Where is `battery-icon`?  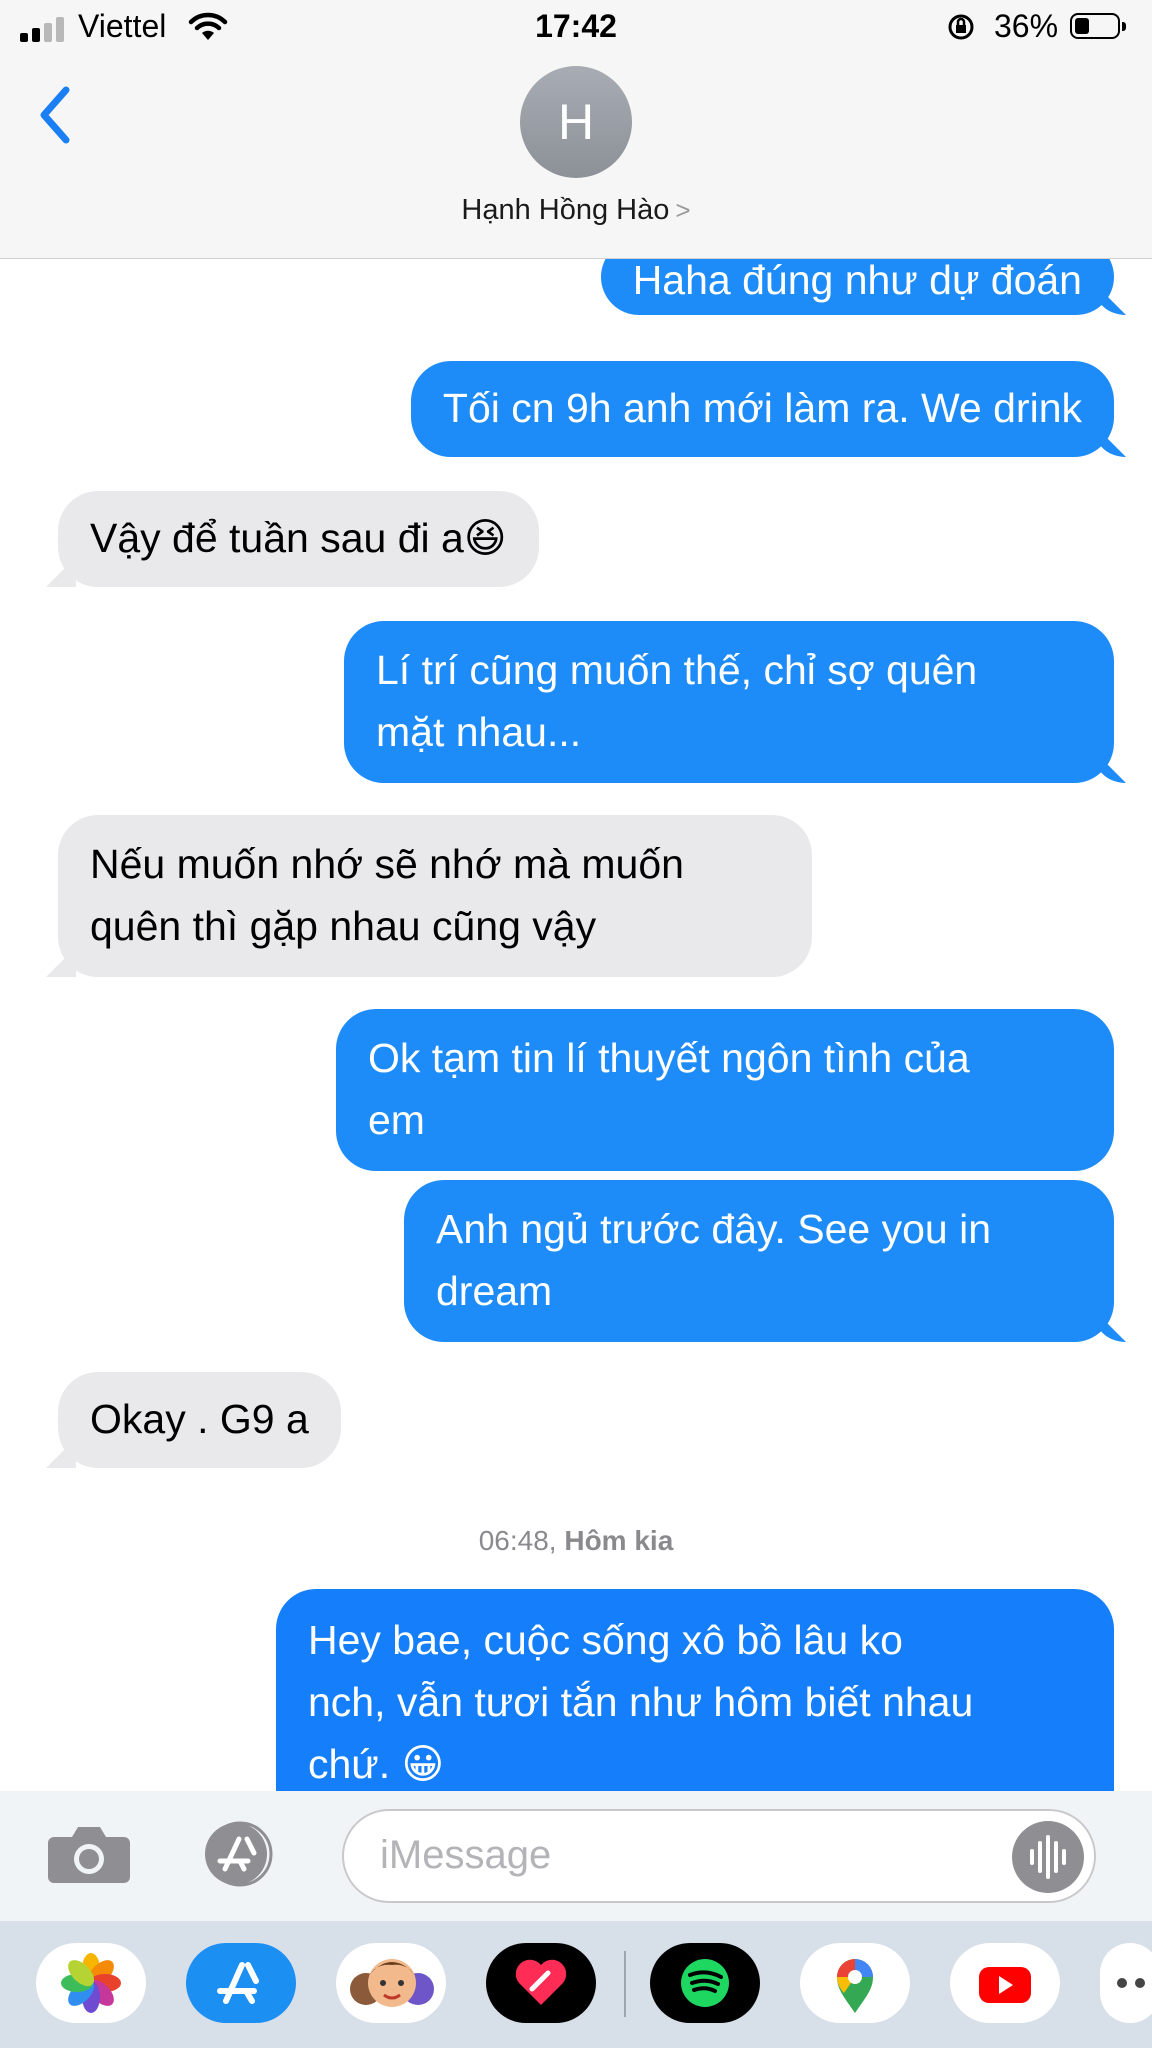
battery-icon is located at coordinates (1098, 26).